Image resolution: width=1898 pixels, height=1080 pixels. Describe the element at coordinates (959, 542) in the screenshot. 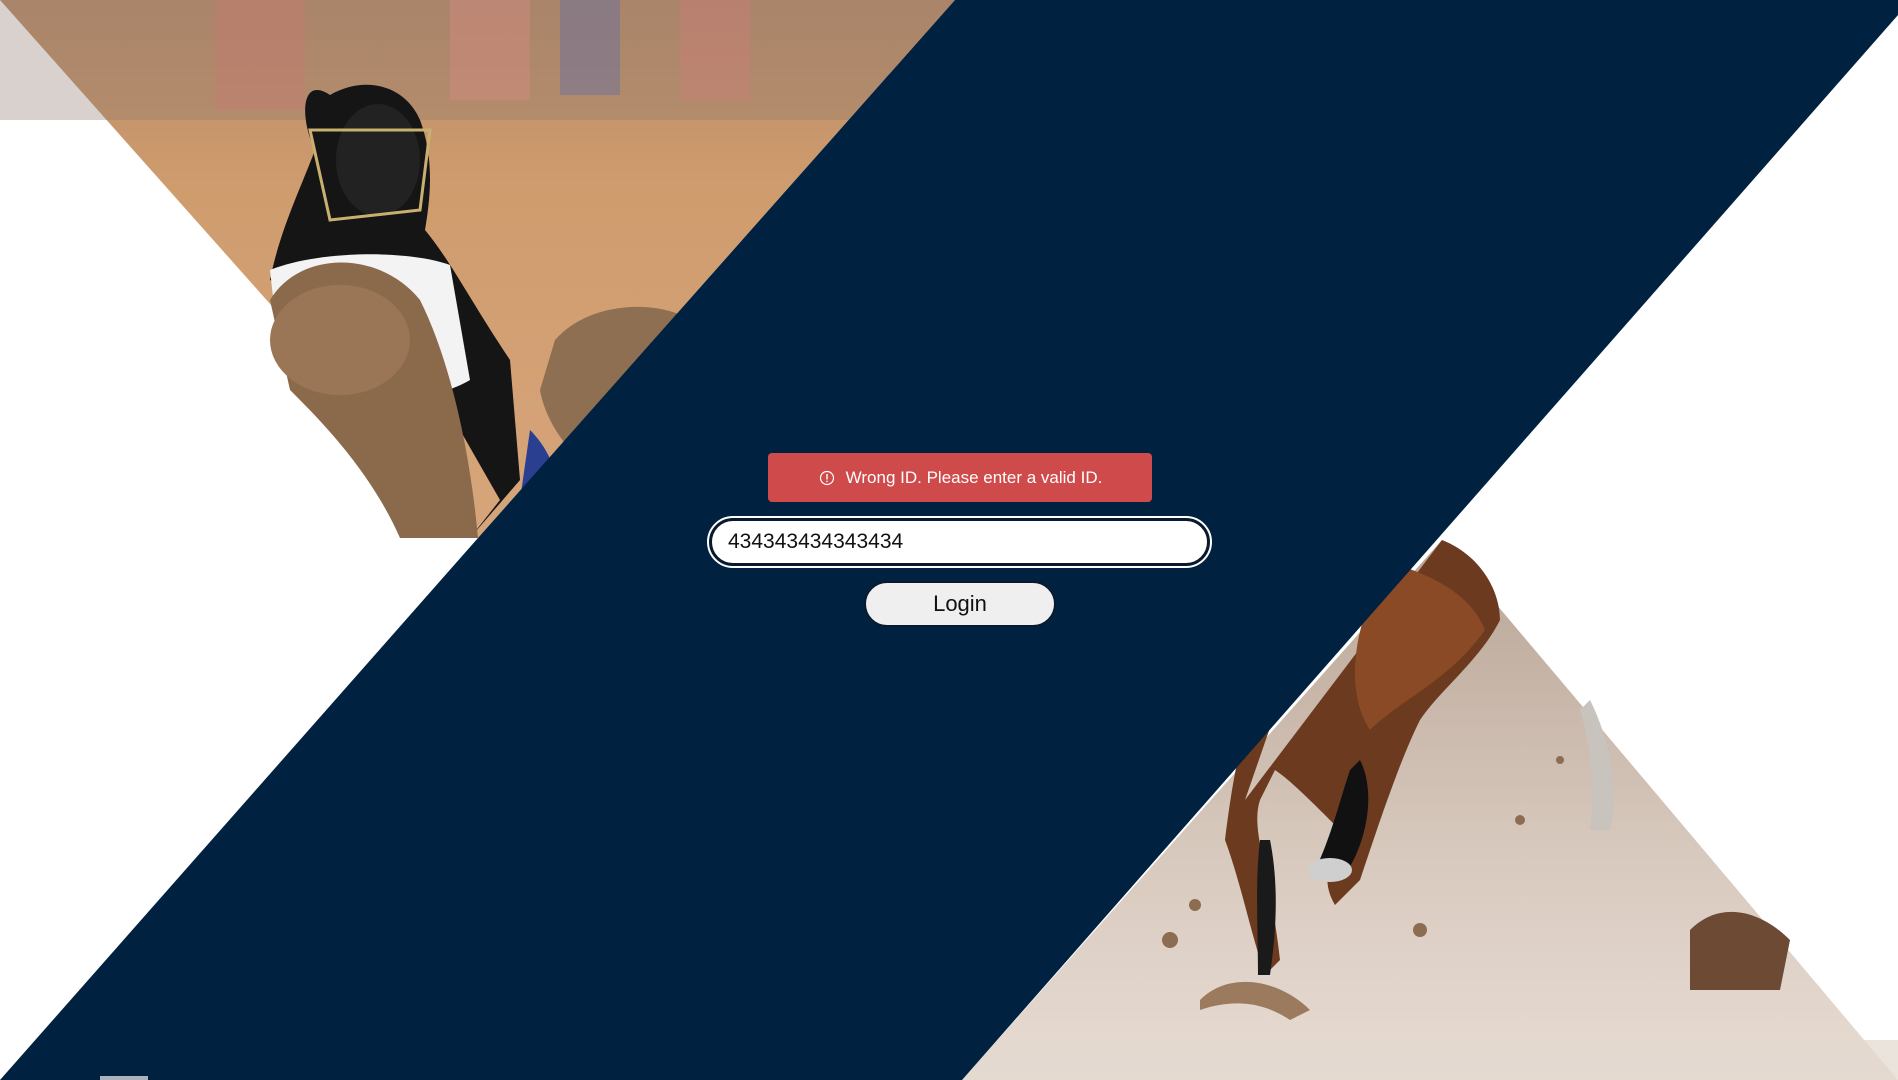

I see `id-input` at that location.